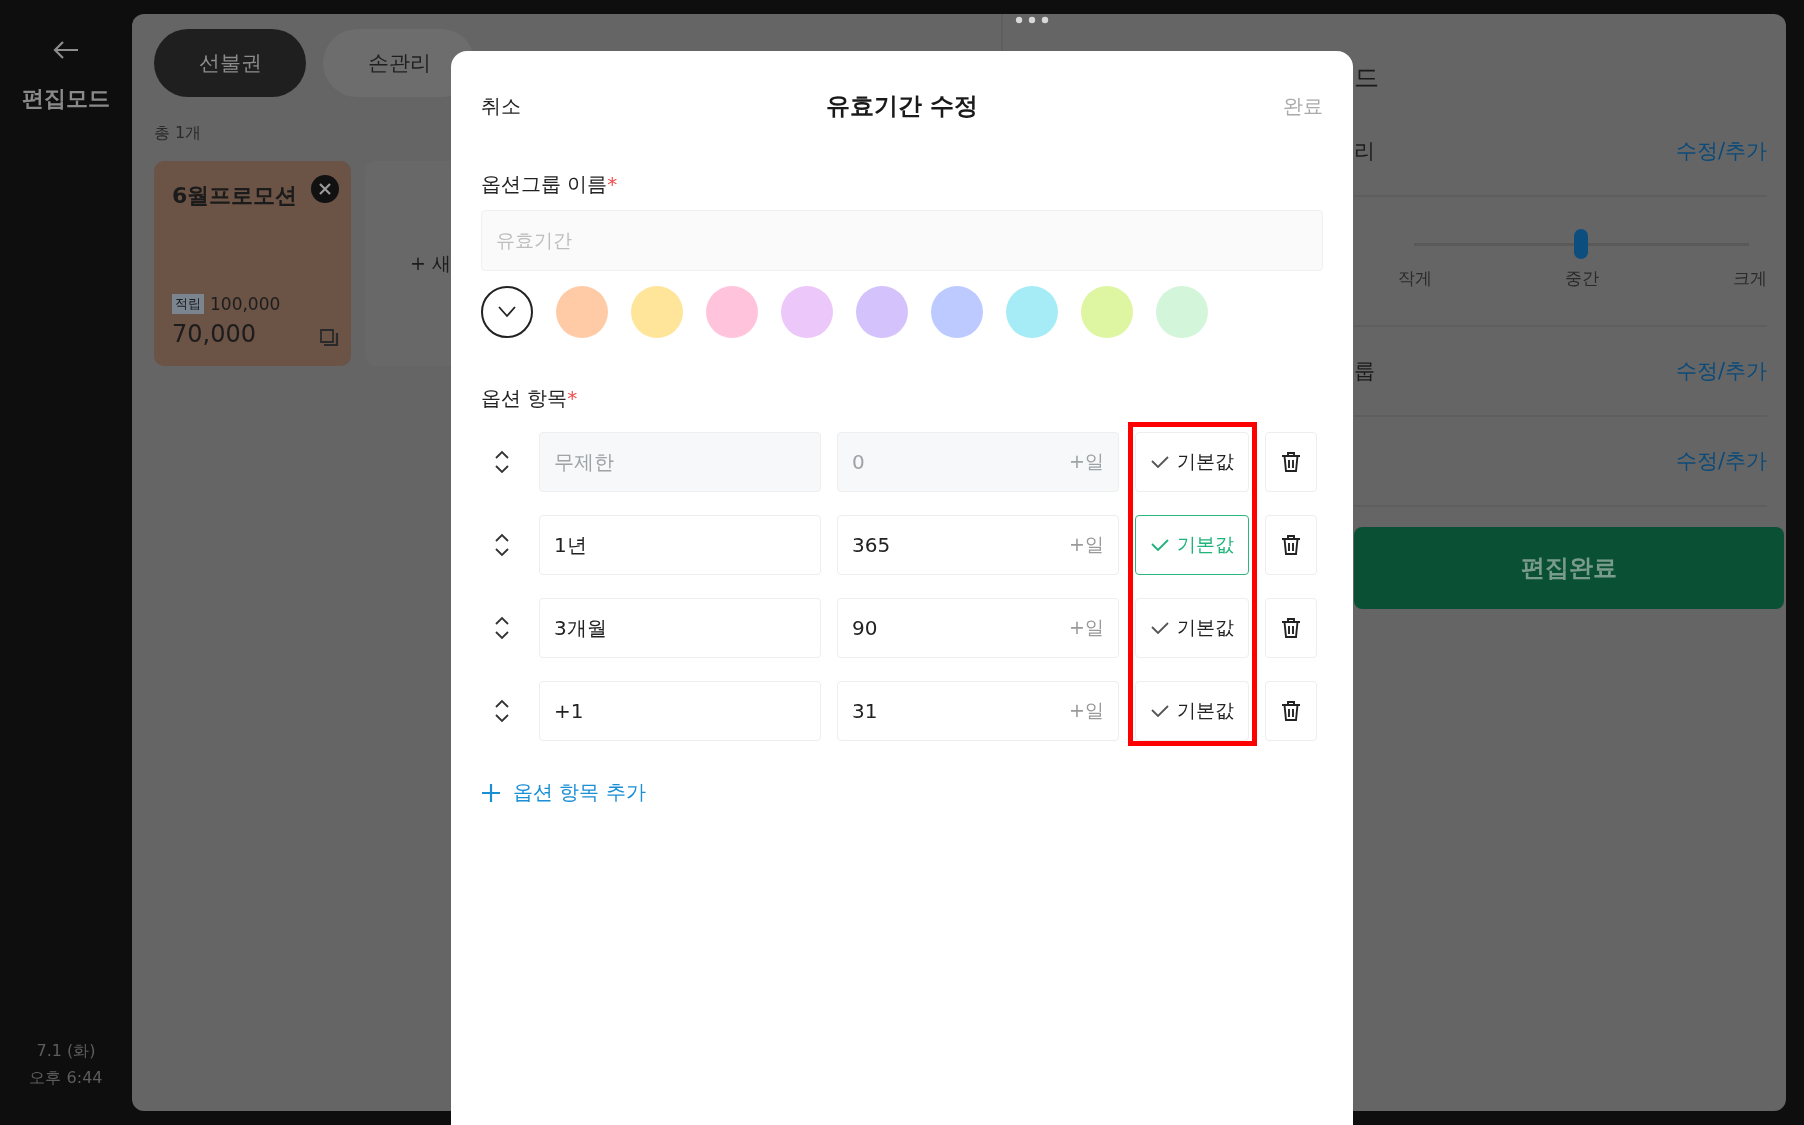  What do you see at coordinates (230, 63) in the screenshot?
I see `category-tab: 선불권` at bounding box center [230, 63].